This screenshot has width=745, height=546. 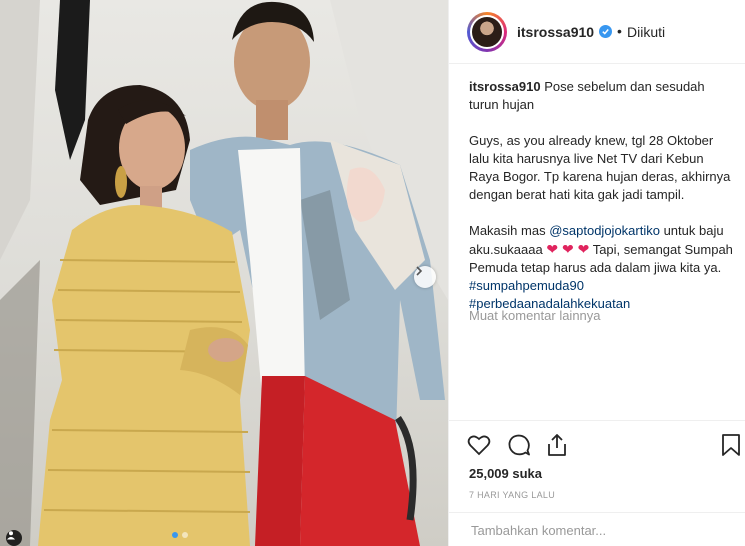 What do you see at coordinates (180, 535) in the screenshot?
I see `carousel-indicator` at bounding box center [180, 535].